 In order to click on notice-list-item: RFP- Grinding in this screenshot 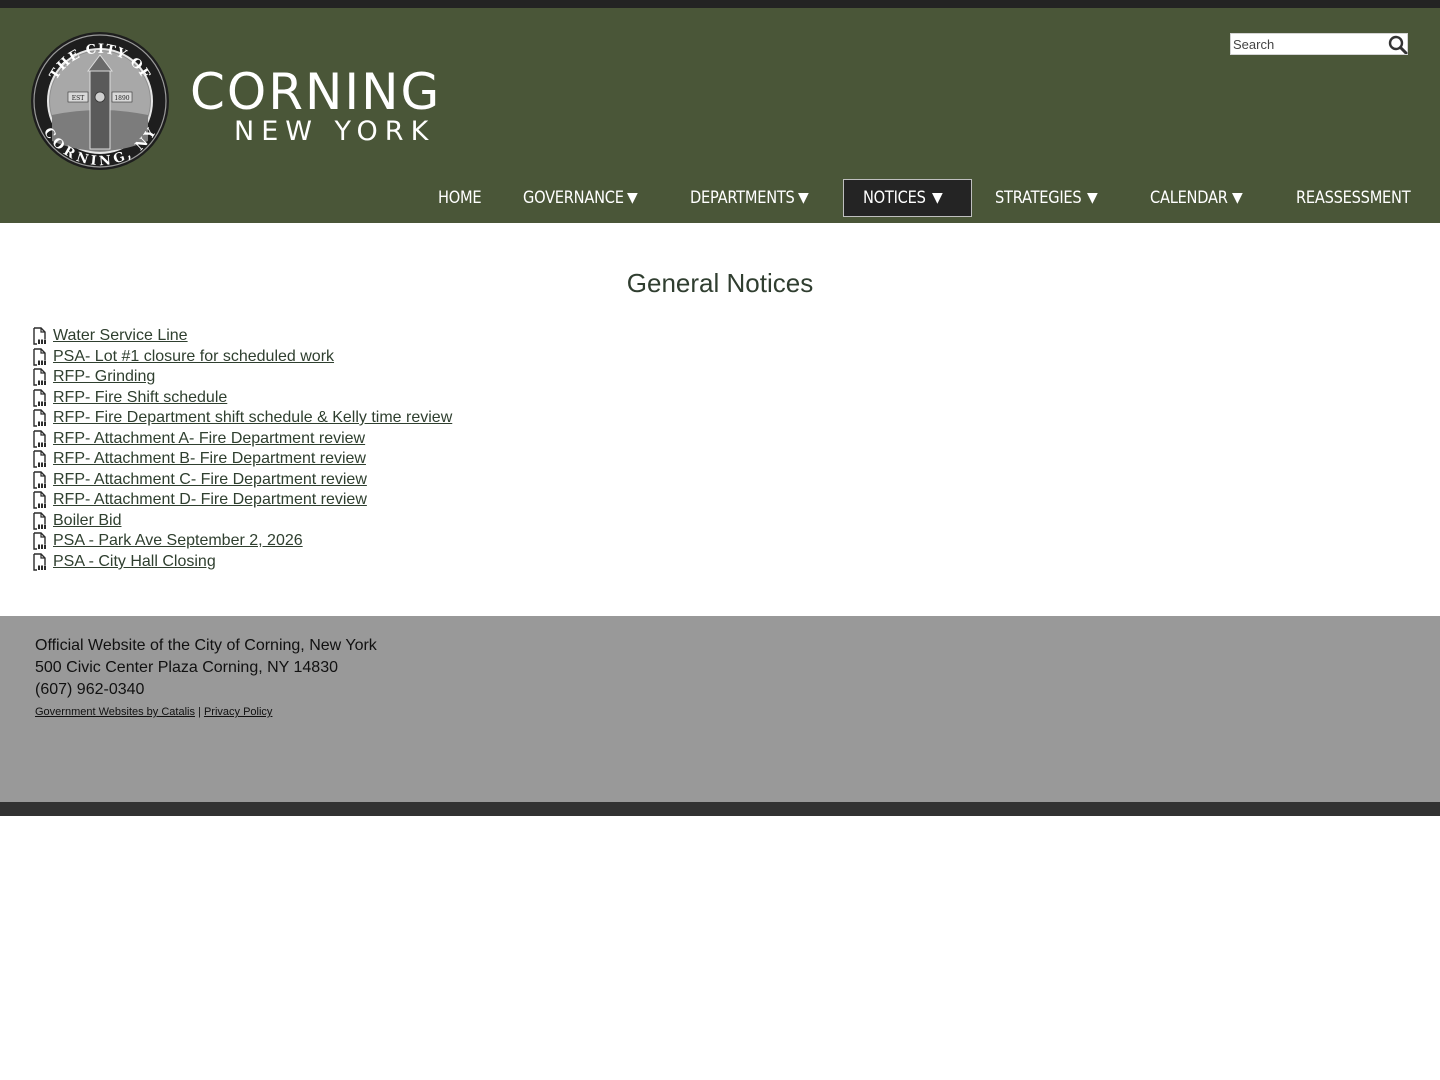, I will do `click(93, 377)`.